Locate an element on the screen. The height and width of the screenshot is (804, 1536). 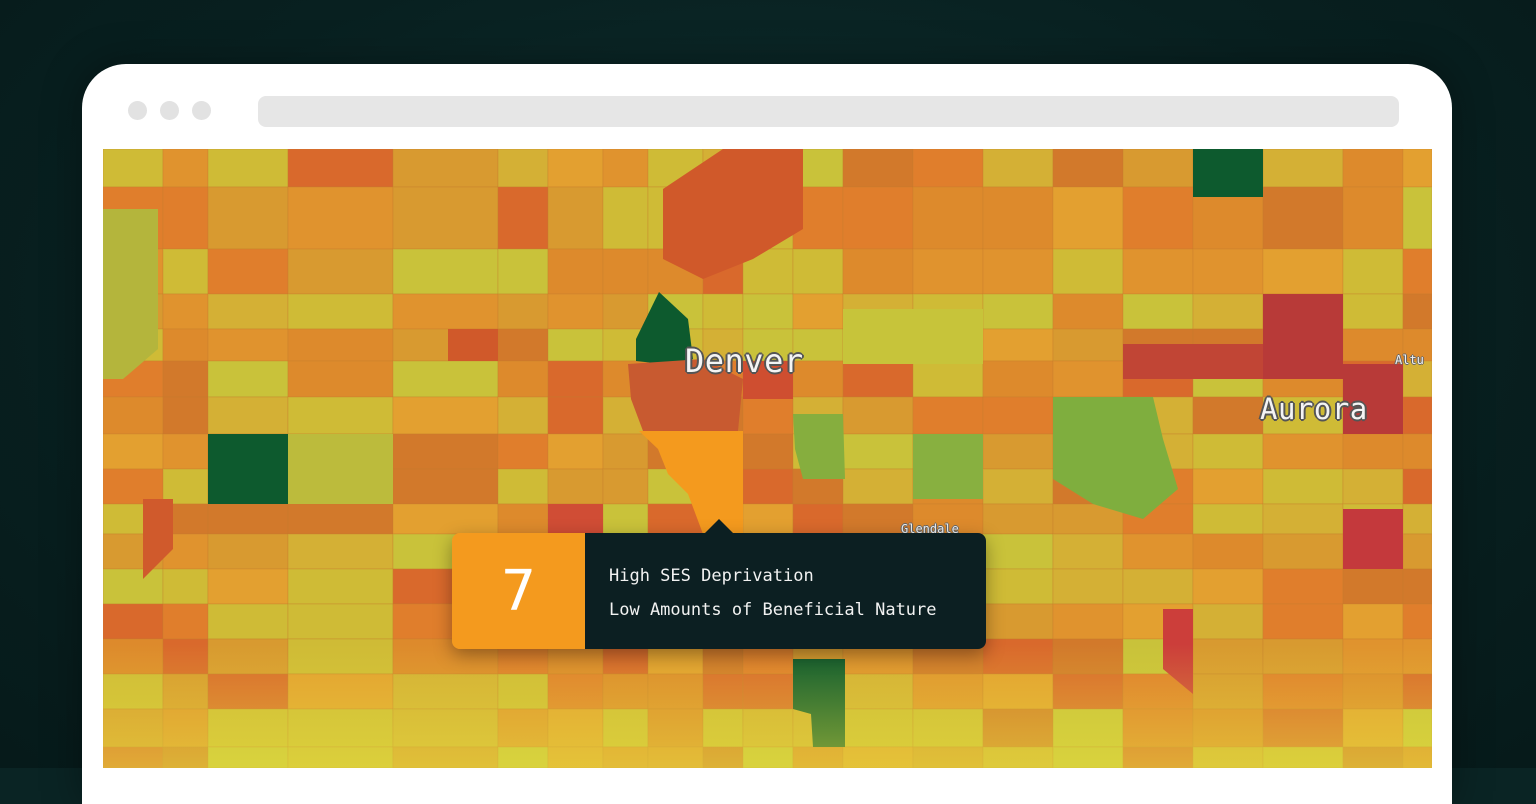
address-bar is located at coordinates (828, 111).